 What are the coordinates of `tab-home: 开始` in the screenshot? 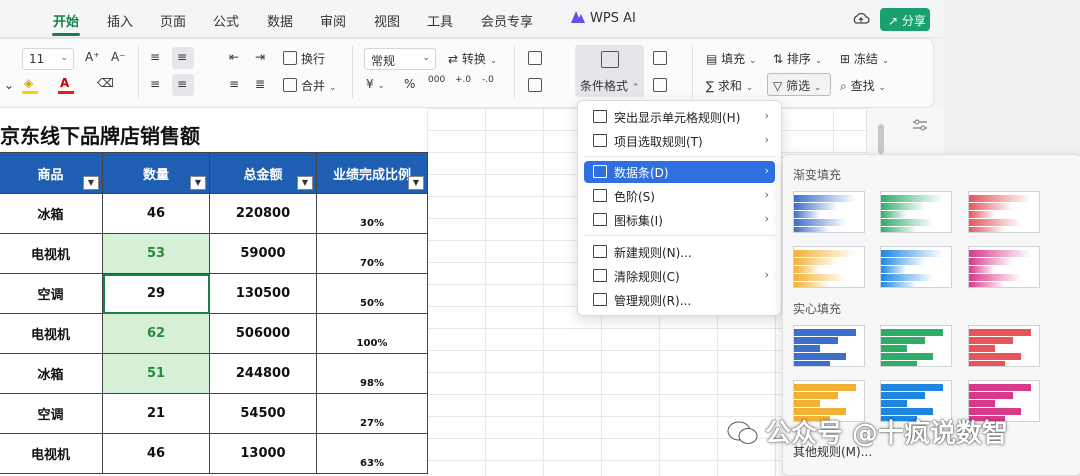 It's located at (66, 20).